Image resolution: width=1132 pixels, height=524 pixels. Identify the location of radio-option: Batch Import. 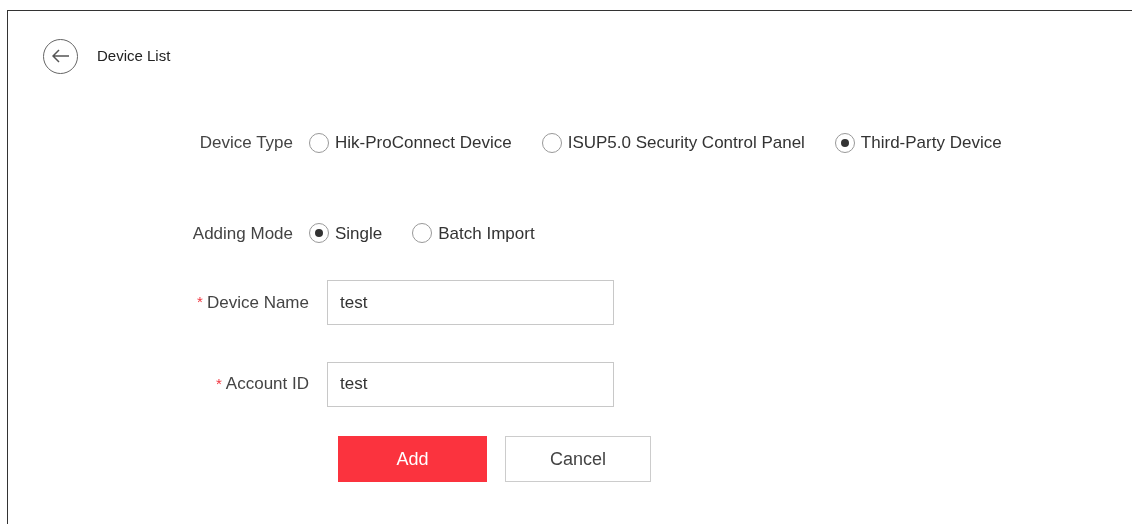
(473, 233).